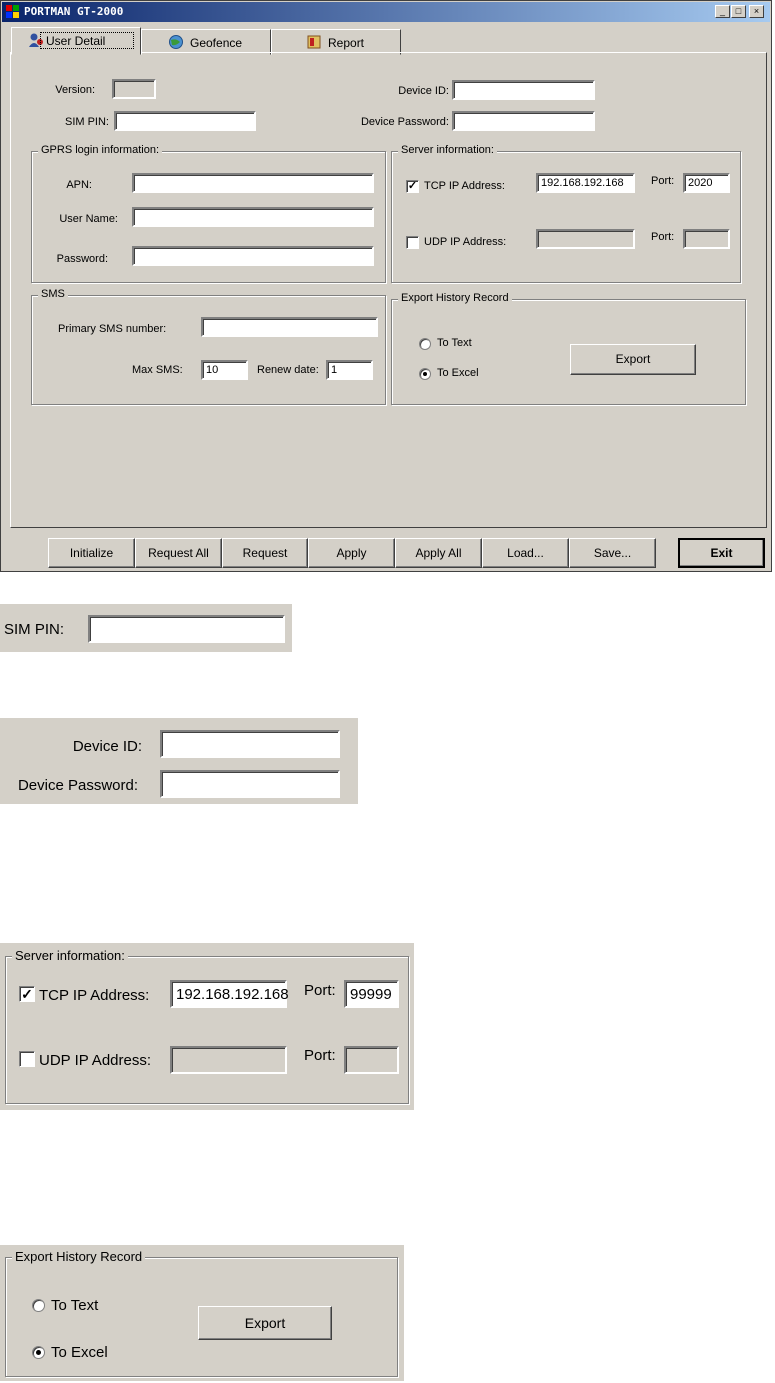  Describe the element at coordinates (82, 259) in the screenshot. I see `password-label: Password:` at that location.